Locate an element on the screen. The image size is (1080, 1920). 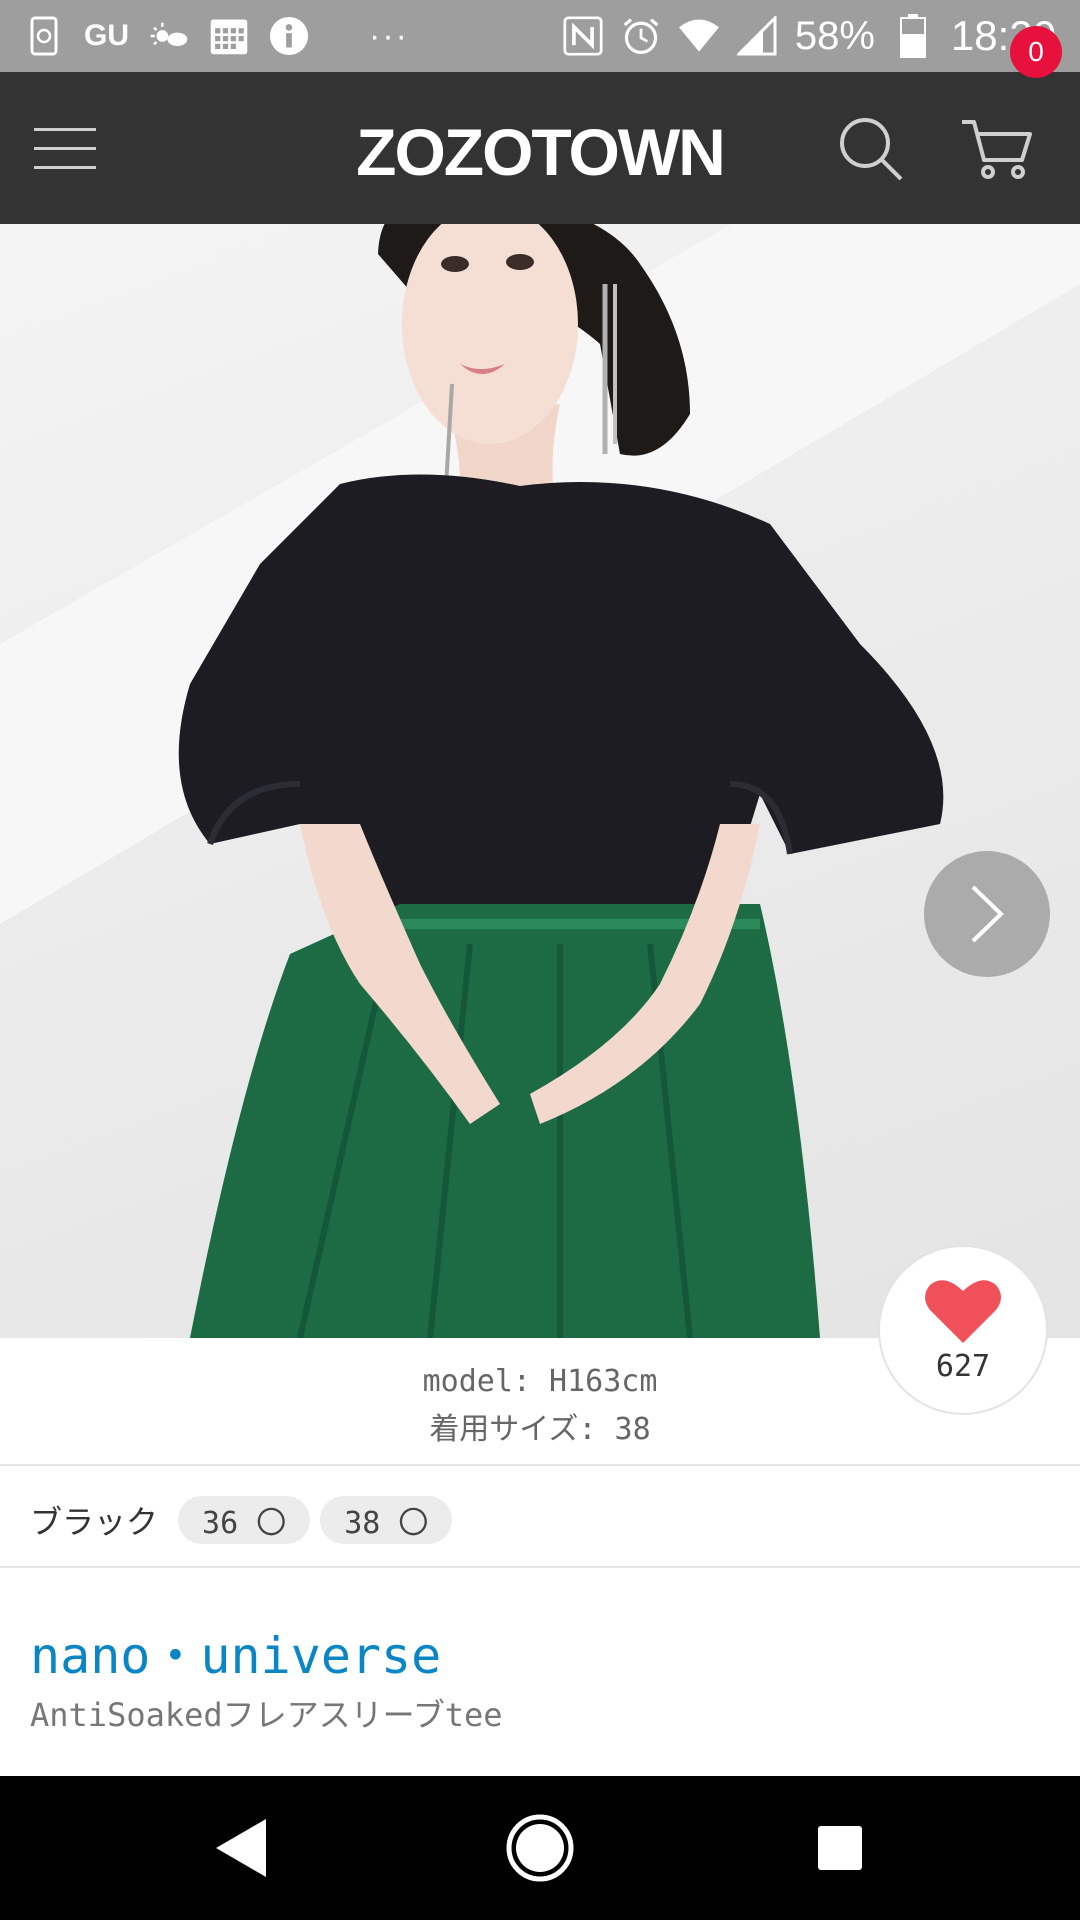
status-right: 58% 18:20 is located at coordinates (809, 36).